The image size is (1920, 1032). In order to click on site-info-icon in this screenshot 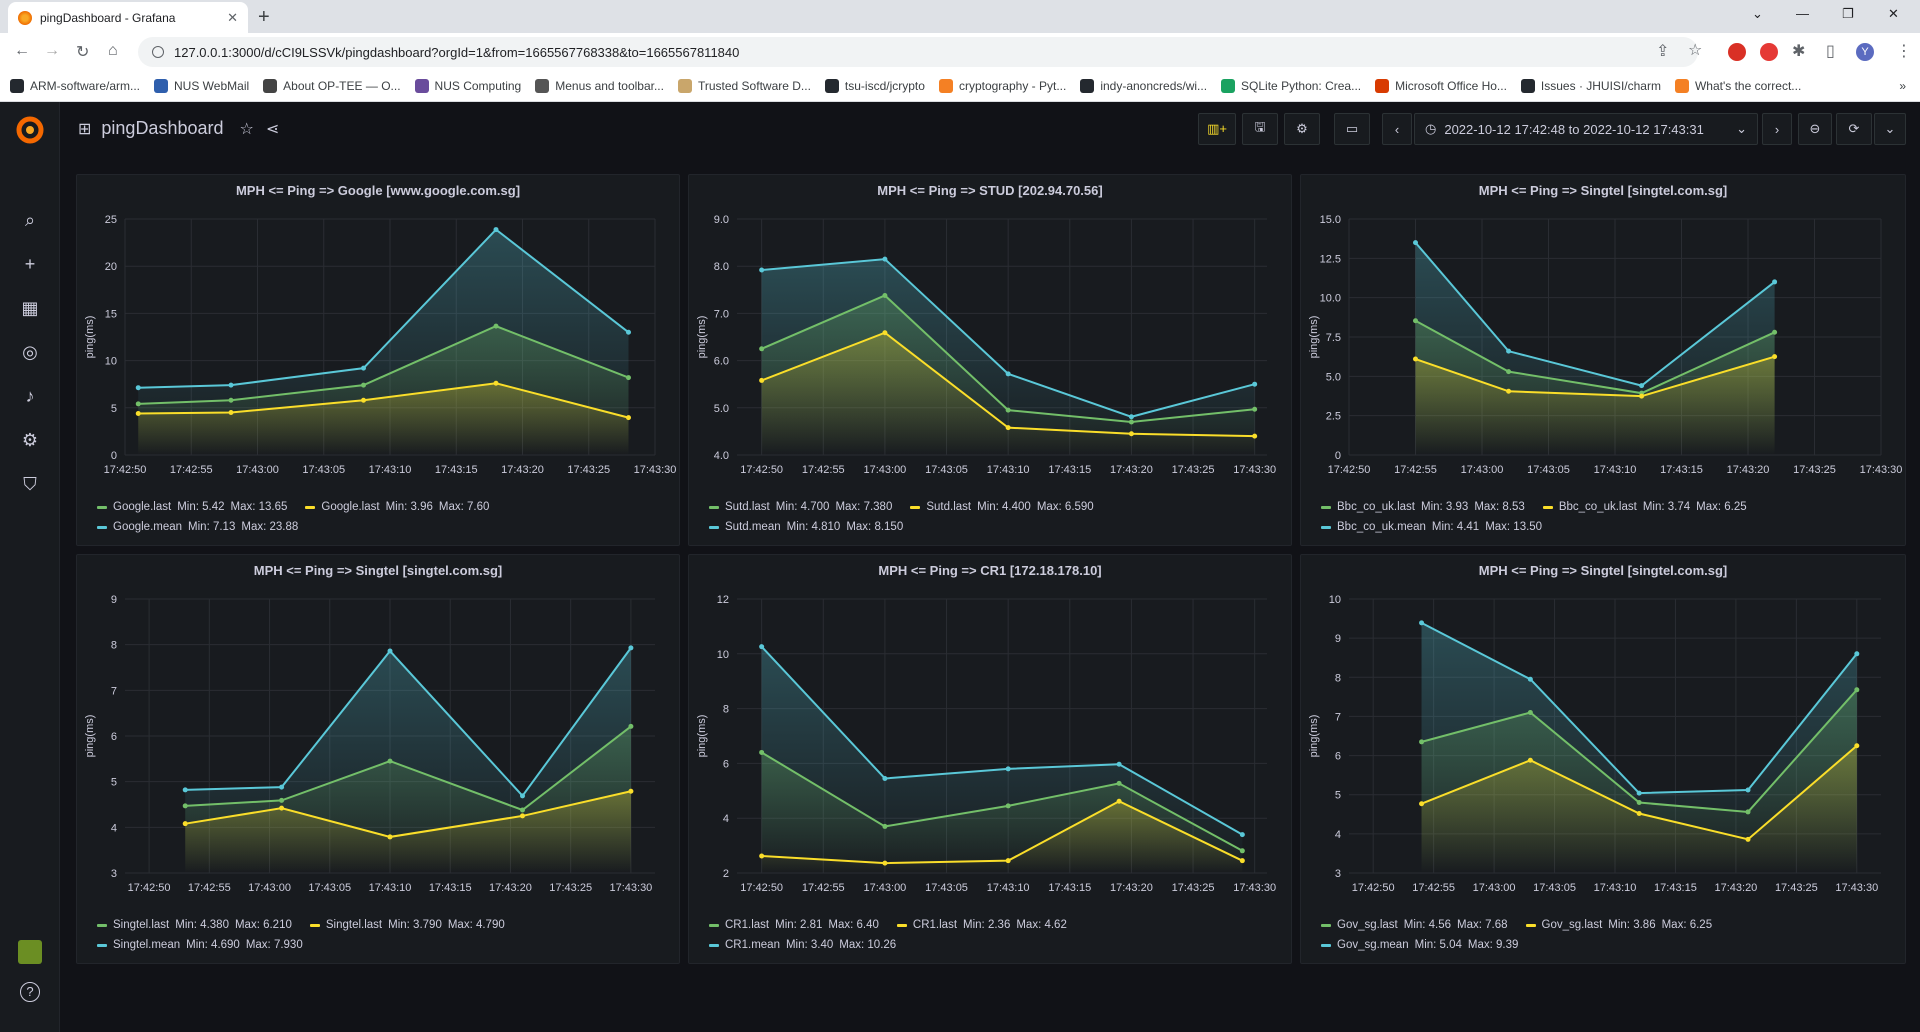, I will do `click(158, 52)`.